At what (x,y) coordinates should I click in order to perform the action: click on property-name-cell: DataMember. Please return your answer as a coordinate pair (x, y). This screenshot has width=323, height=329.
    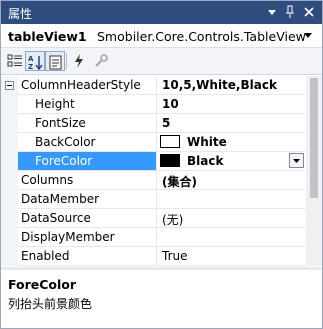
    Looking at the image, I should click on (87, 199).